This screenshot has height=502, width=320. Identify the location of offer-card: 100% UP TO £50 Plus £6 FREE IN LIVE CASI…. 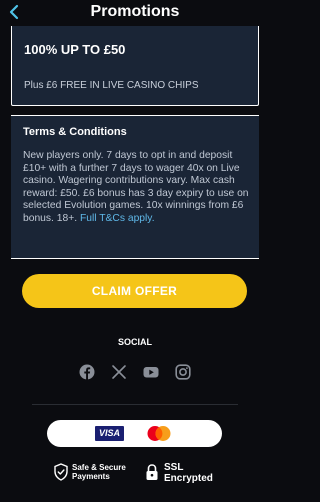
(135, 66).